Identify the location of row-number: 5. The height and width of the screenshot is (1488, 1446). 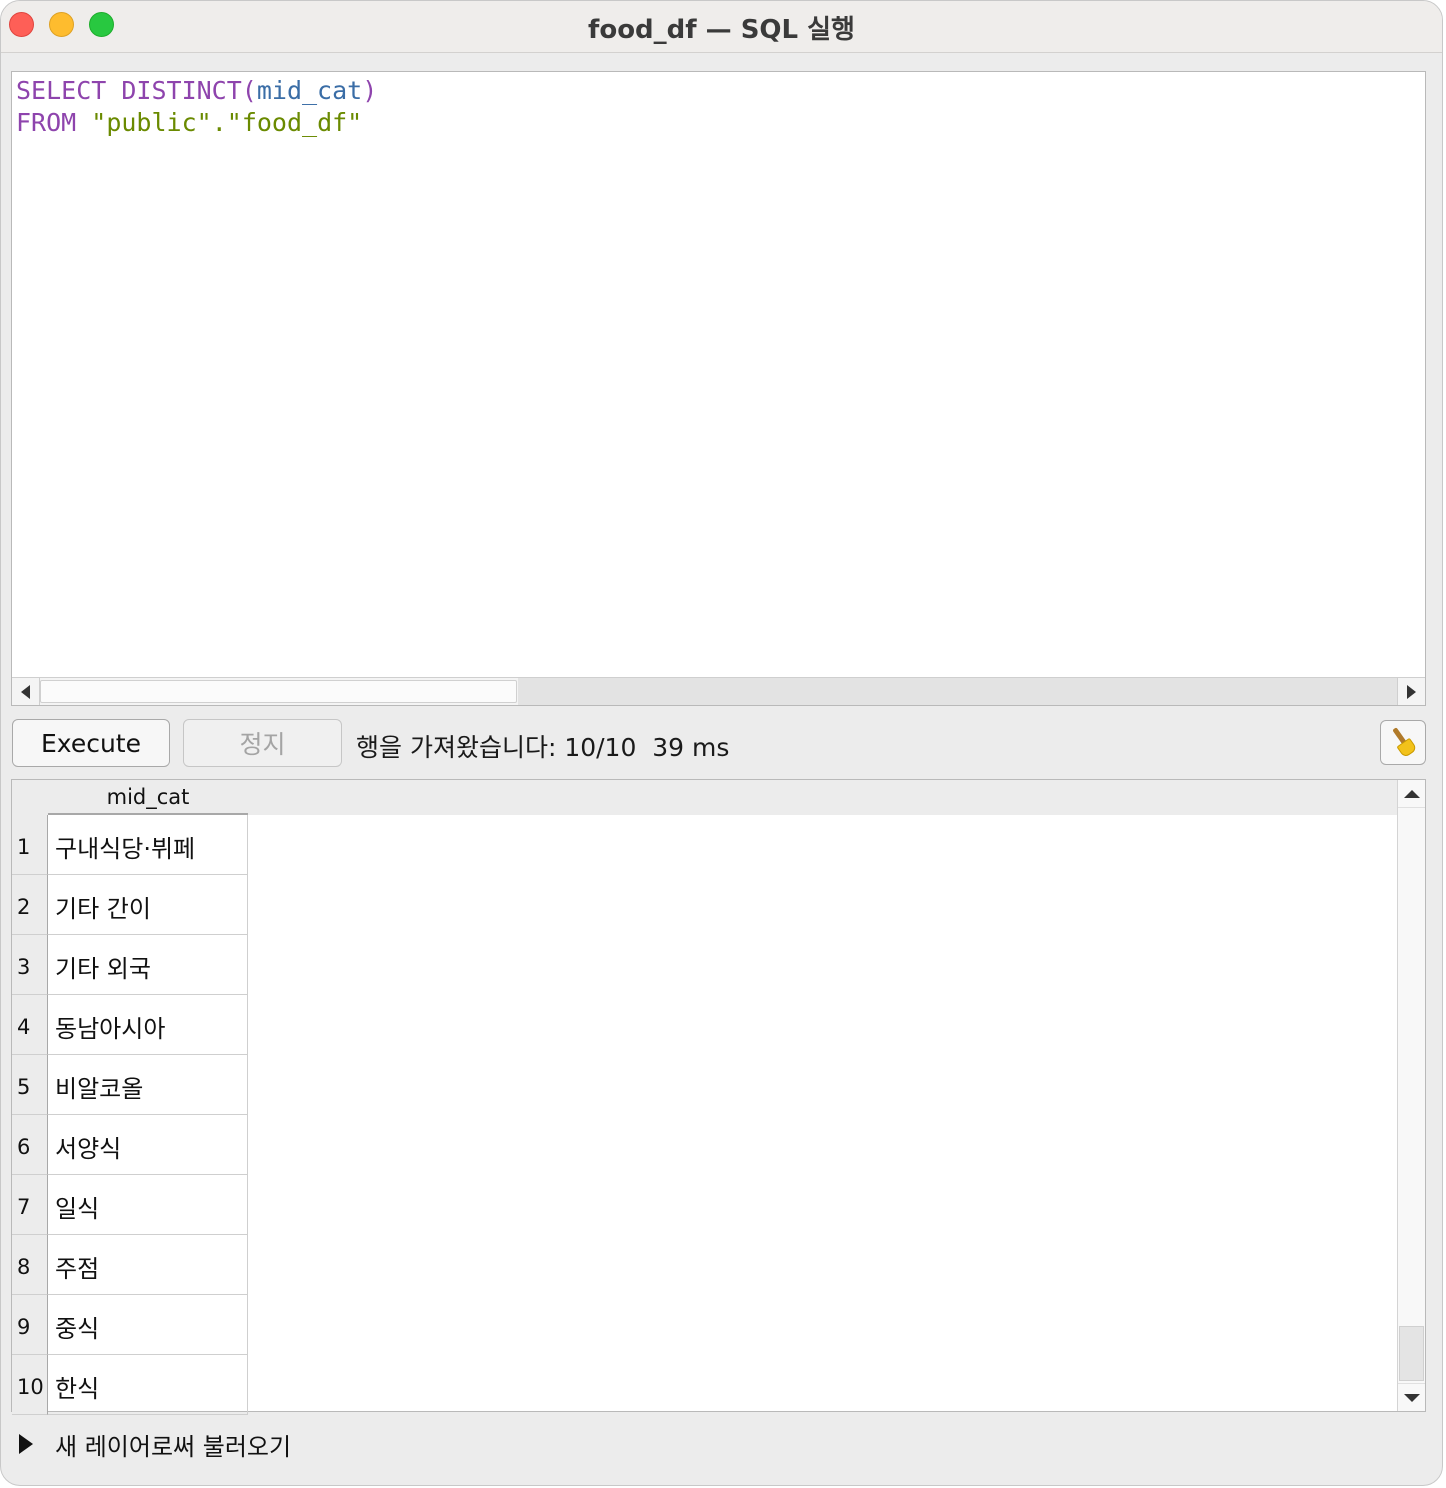
(30, 1085).